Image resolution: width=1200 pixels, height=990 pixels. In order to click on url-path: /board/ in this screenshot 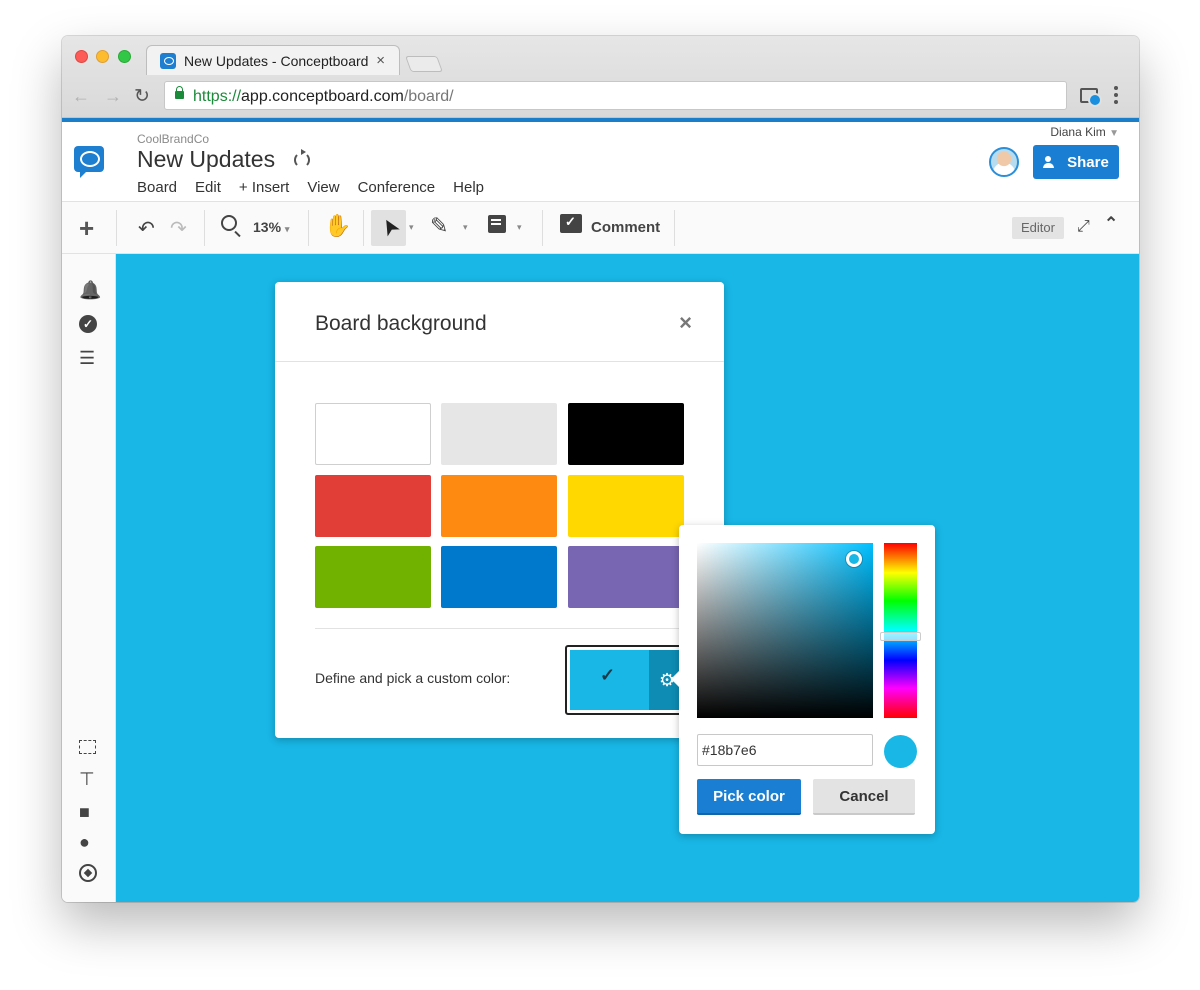, I will do `click(428, 96)`.